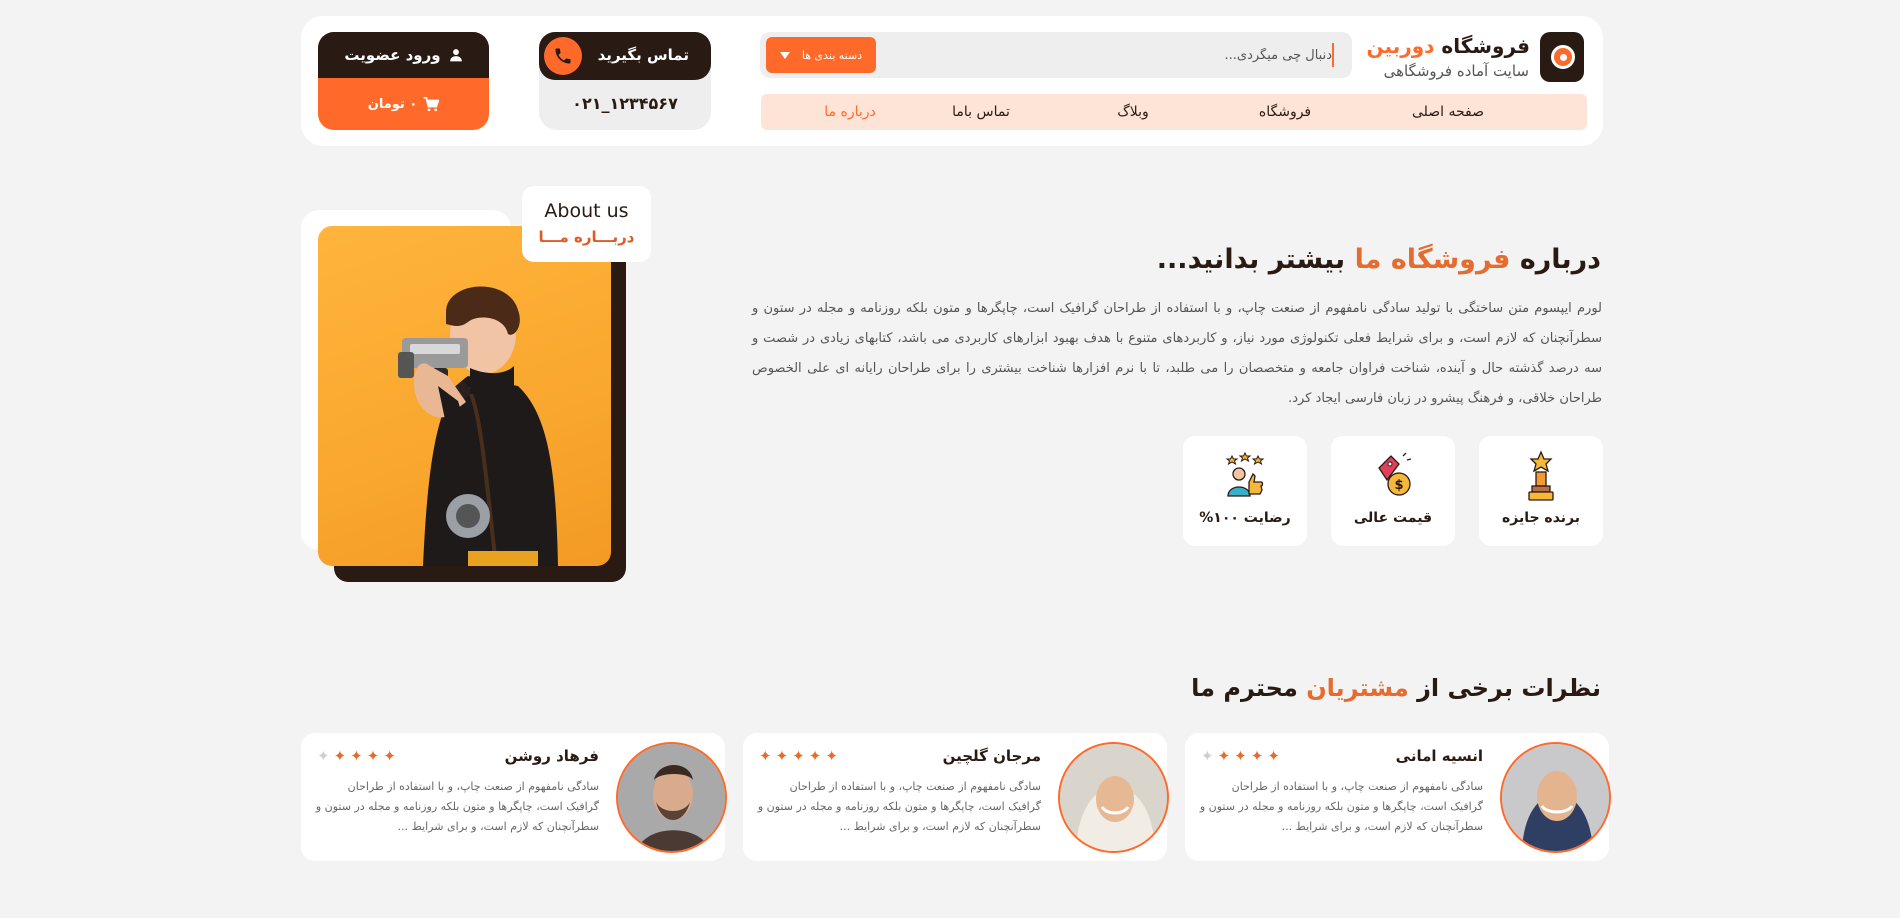  I want to click on feature-label: برنده جایزه, so click(1541, 518).